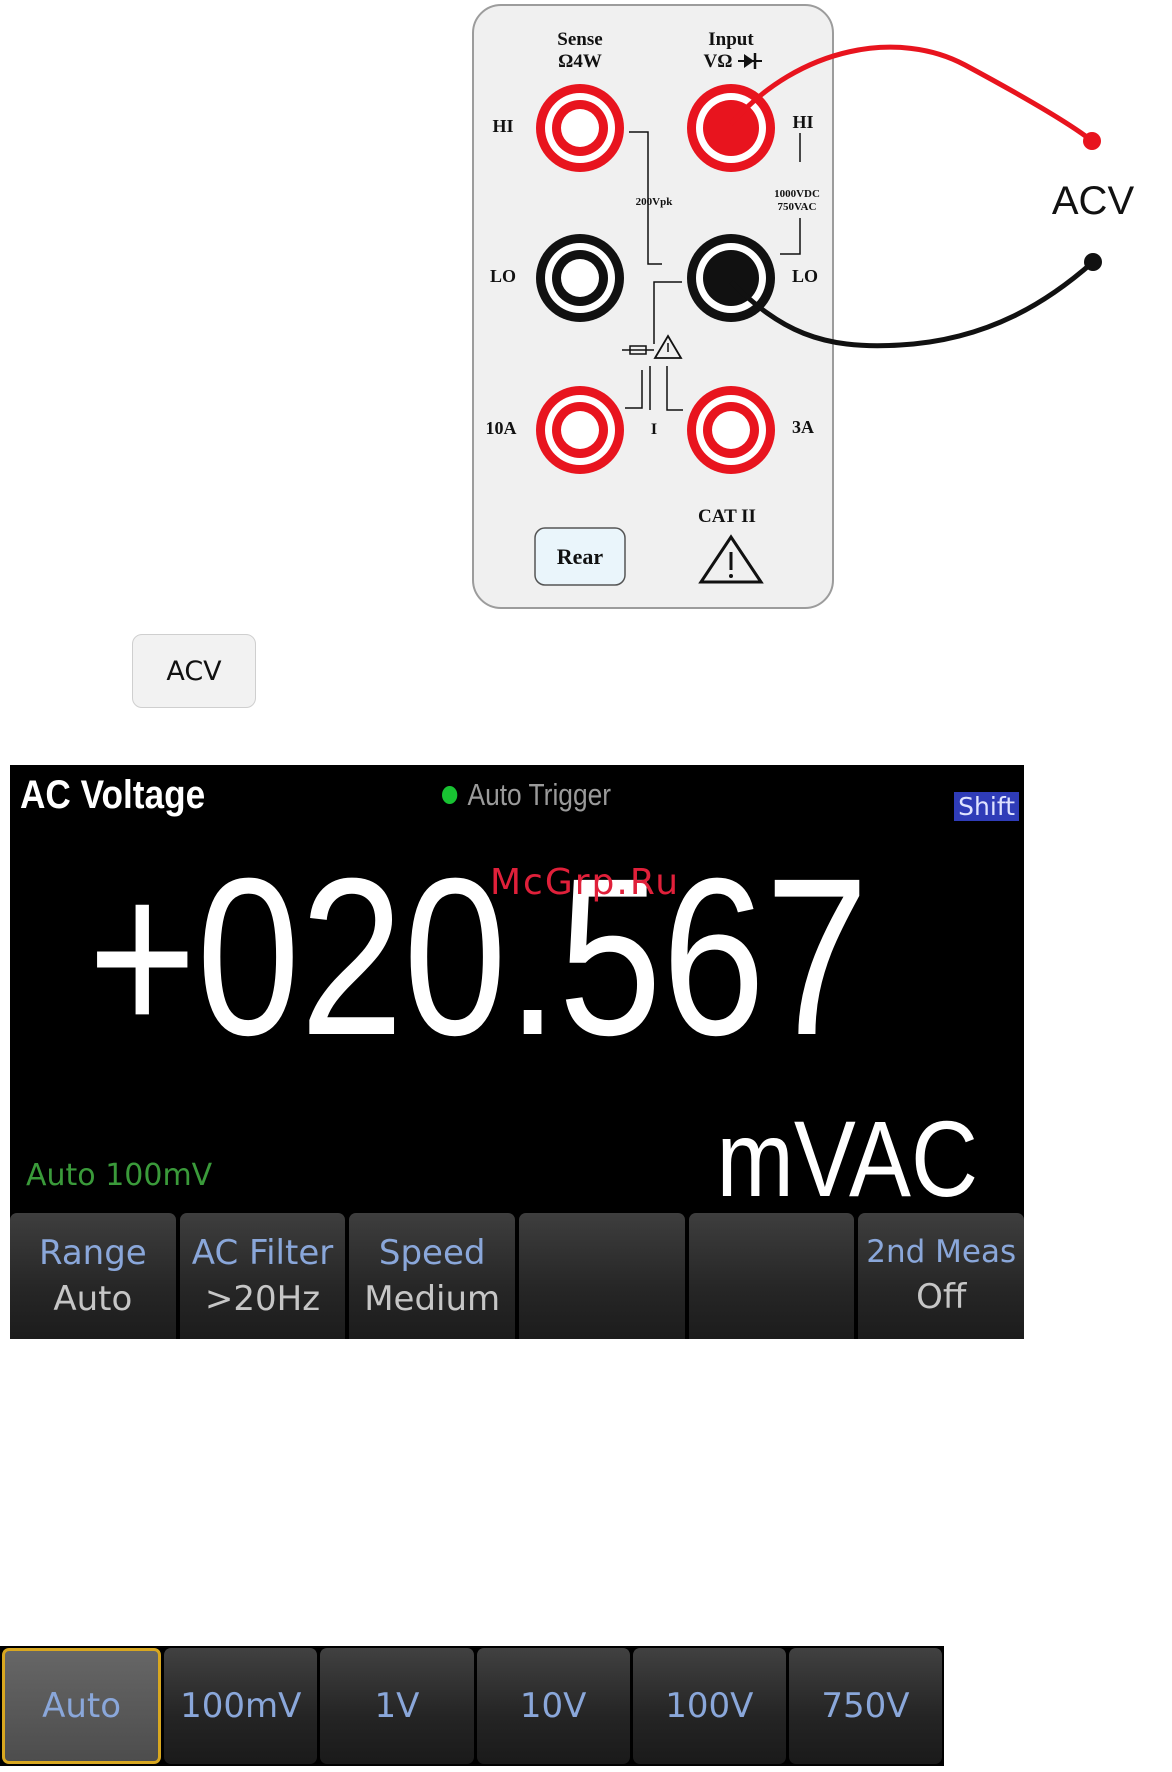  I want to click on sense-hi-terminal, so click(580, 128).